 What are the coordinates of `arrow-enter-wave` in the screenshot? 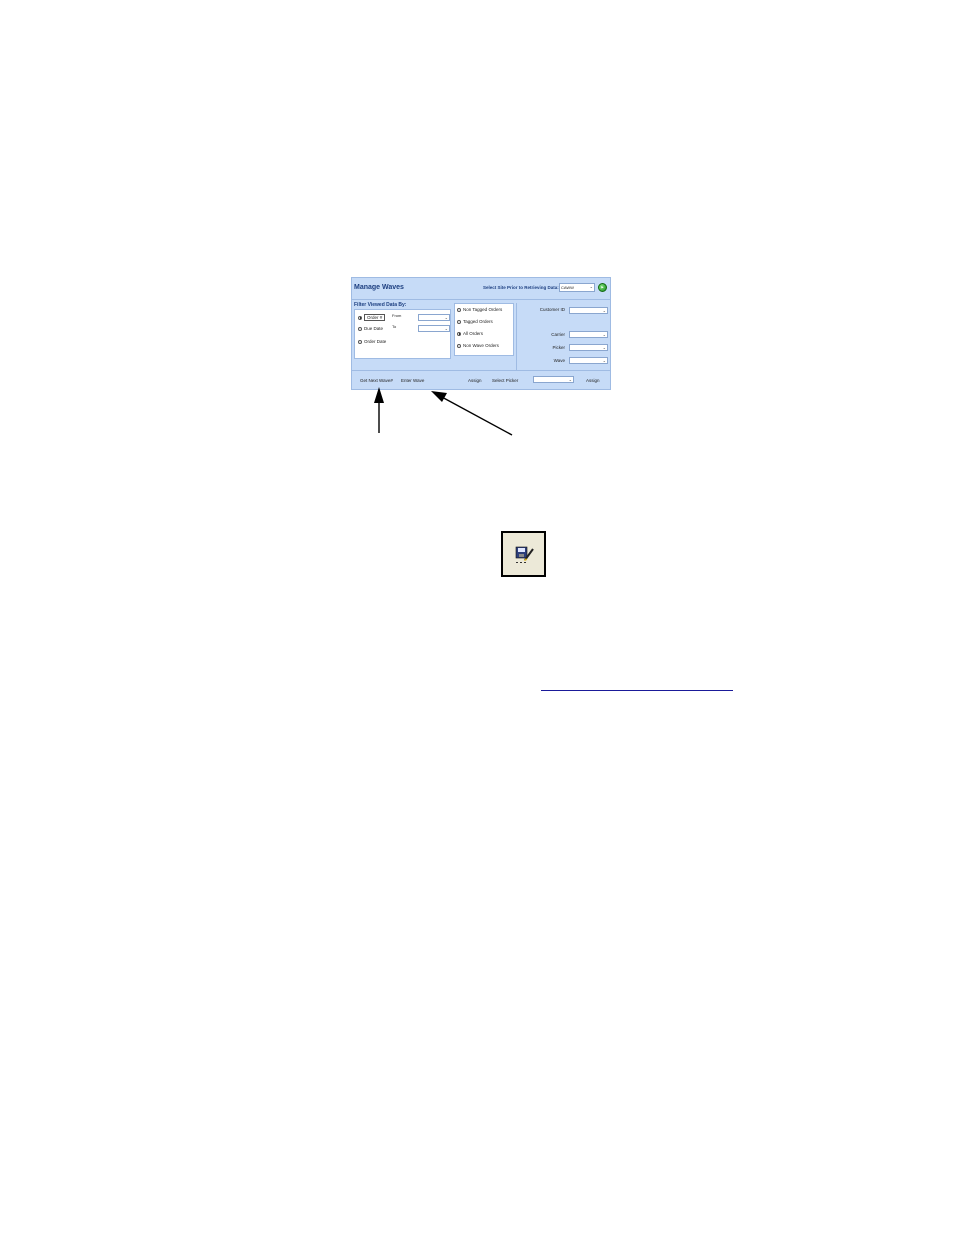 It's located at (476, 415).